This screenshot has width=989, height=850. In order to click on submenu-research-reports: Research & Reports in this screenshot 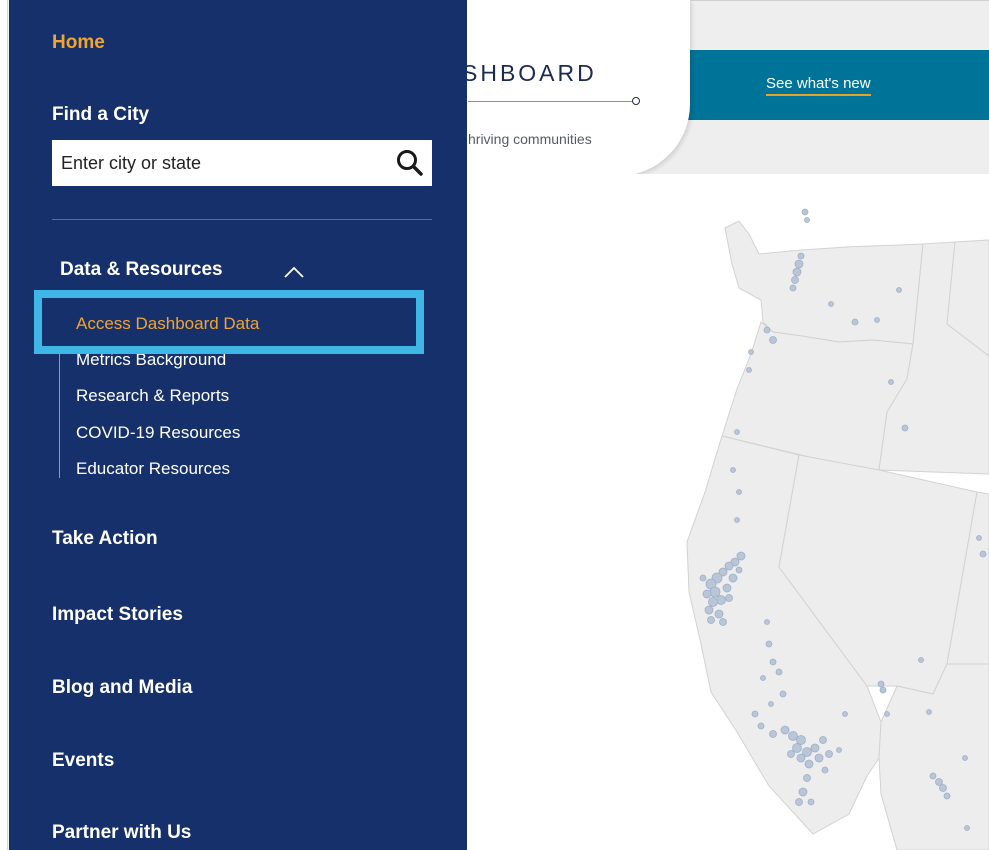, I will do `click(152, 396)`.